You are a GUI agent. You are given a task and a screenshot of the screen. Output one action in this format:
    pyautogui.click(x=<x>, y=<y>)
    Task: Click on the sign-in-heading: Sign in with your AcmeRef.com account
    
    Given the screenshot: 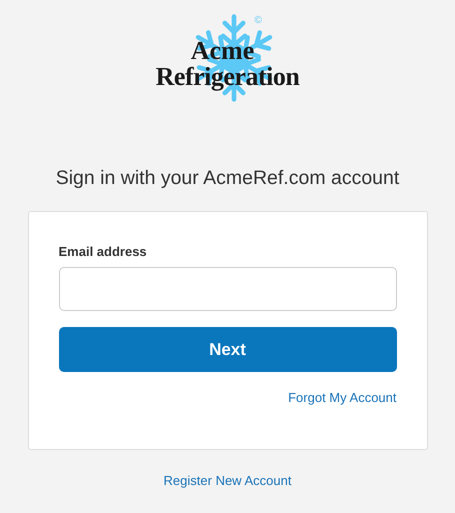 What is the action you would take?
    pyautogui.click(x=228, y=178)
    